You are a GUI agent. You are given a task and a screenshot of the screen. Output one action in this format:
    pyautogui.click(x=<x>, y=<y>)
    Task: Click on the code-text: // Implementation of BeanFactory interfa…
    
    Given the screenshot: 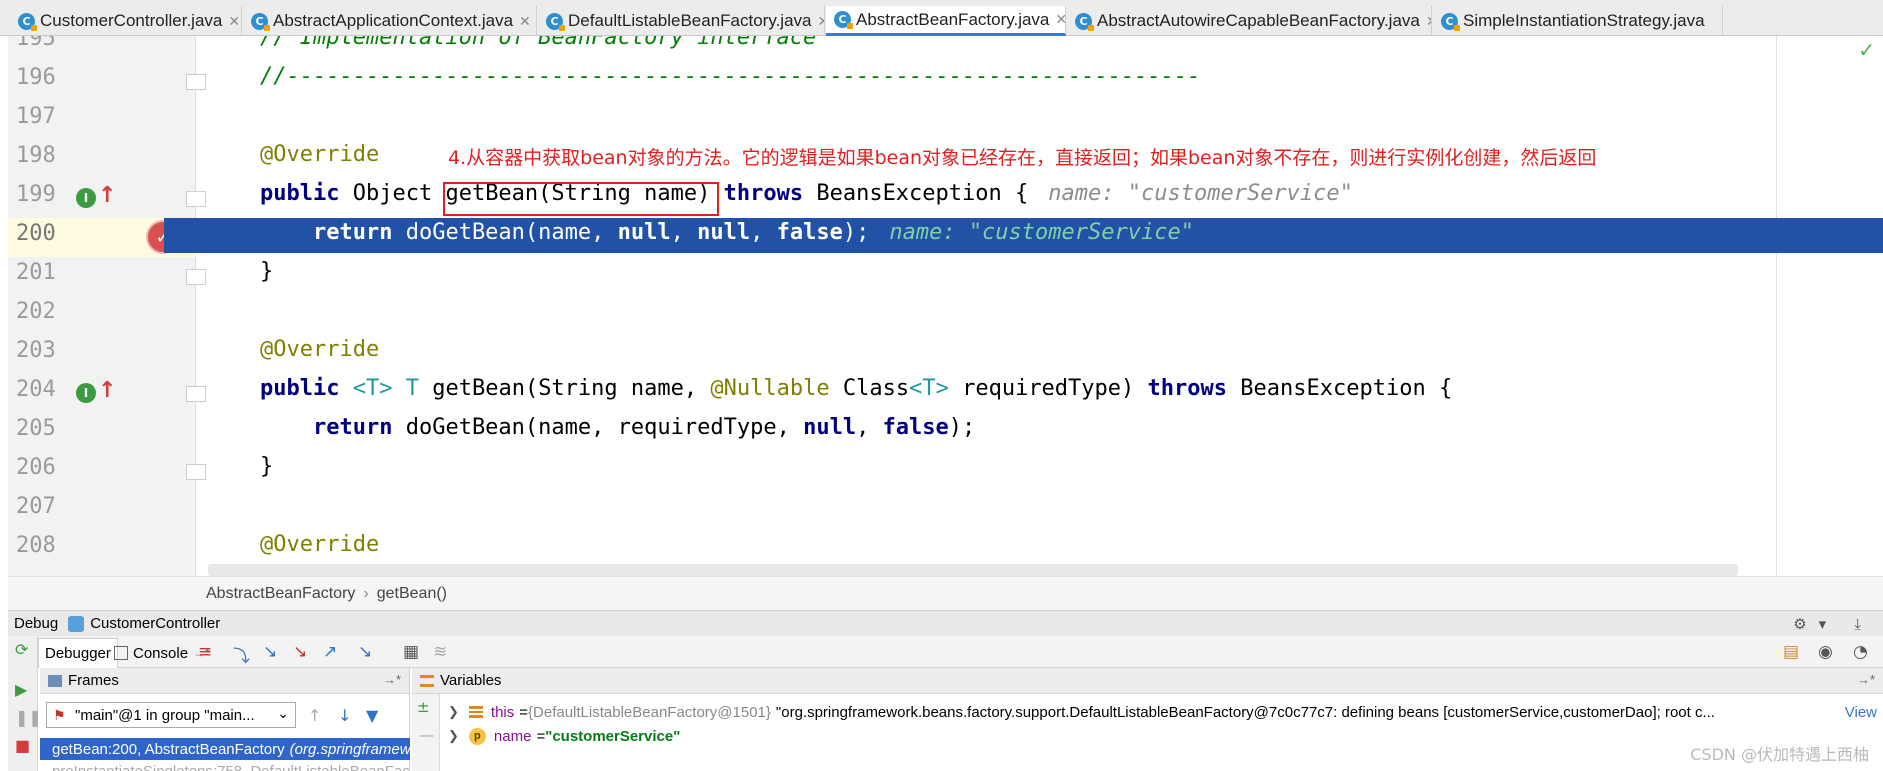 What is the action you would take?
    pyautogui.click(x=538, y=43)
    